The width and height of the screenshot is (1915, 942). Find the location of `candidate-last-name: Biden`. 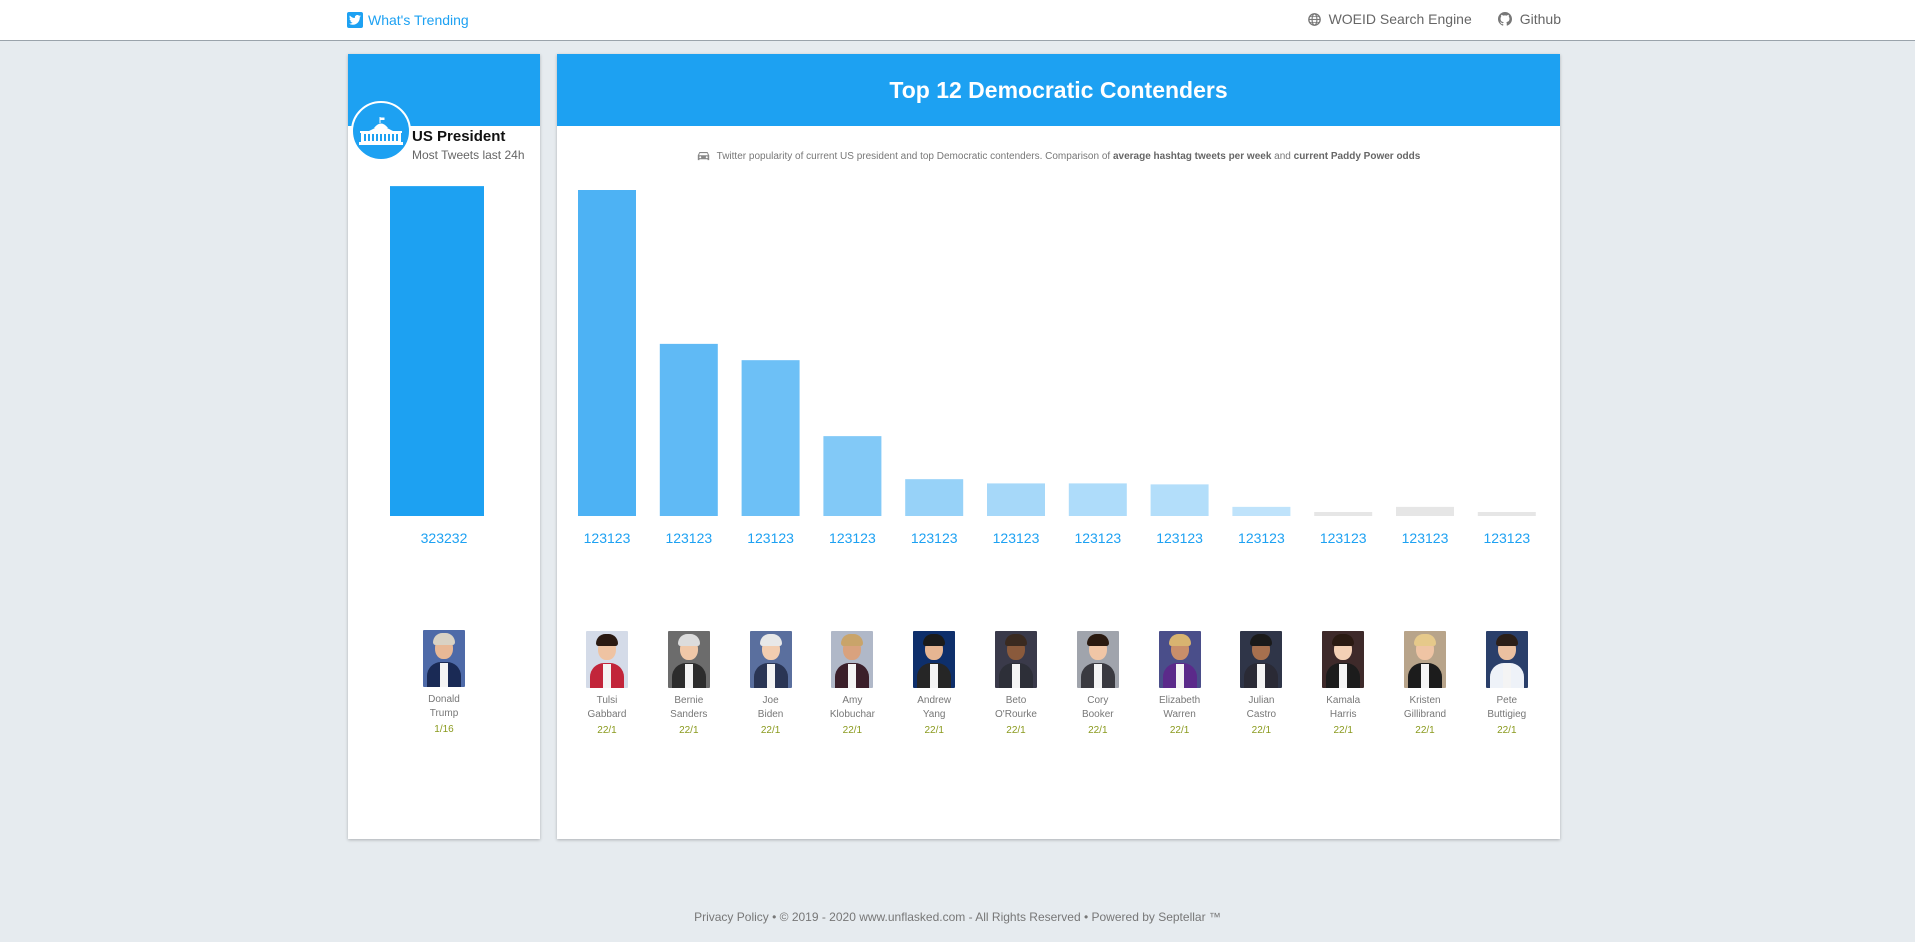

candidate-last-name: Biden is located at coordinates (770, 714).